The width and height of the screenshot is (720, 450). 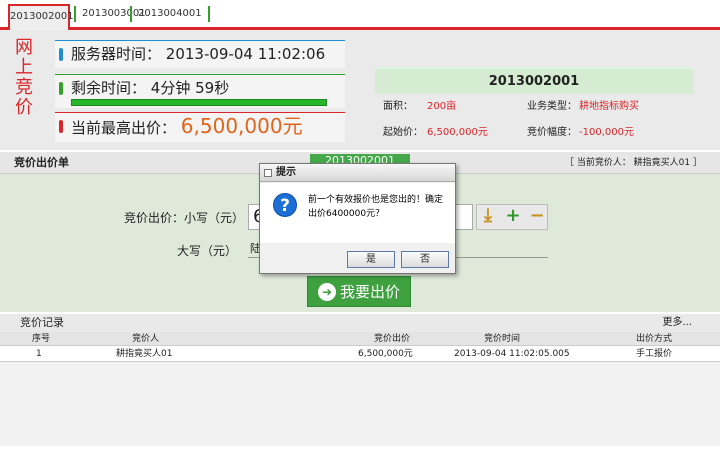 I want to click on submit-bid-button: ➜ 我要出价, so click(x=359, y=291).